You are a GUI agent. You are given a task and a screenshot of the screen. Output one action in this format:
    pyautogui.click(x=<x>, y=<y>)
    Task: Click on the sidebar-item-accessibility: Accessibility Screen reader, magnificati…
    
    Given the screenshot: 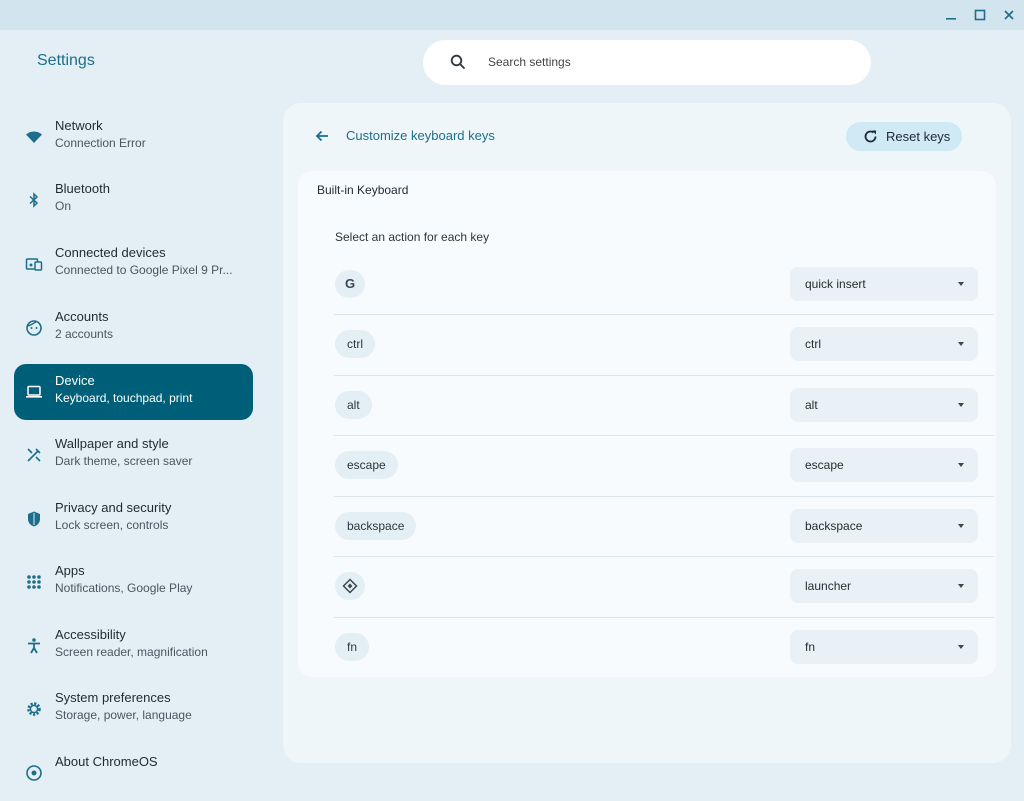 What is the action you would take?
    pyautogui.click(x=133, y=646)
    